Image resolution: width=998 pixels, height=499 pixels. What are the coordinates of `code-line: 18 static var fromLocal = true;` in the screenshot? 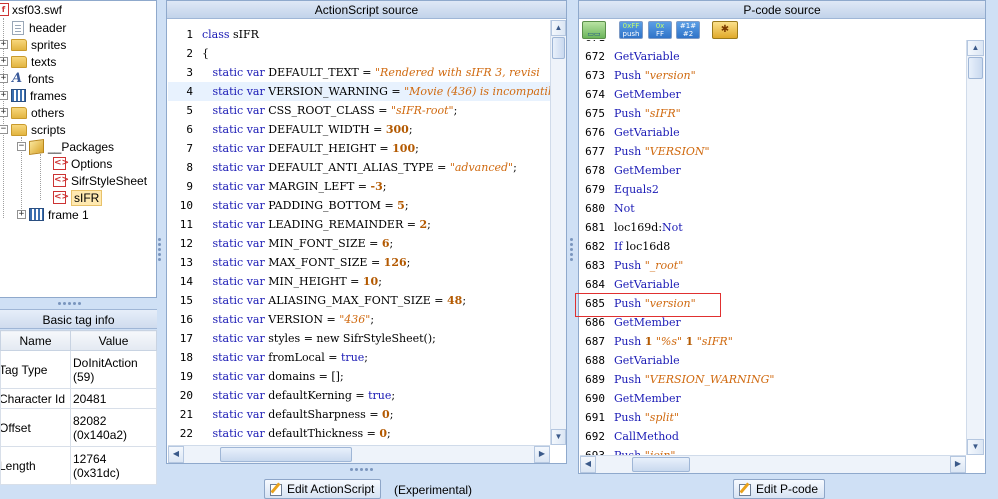 It's located at (359, 357).